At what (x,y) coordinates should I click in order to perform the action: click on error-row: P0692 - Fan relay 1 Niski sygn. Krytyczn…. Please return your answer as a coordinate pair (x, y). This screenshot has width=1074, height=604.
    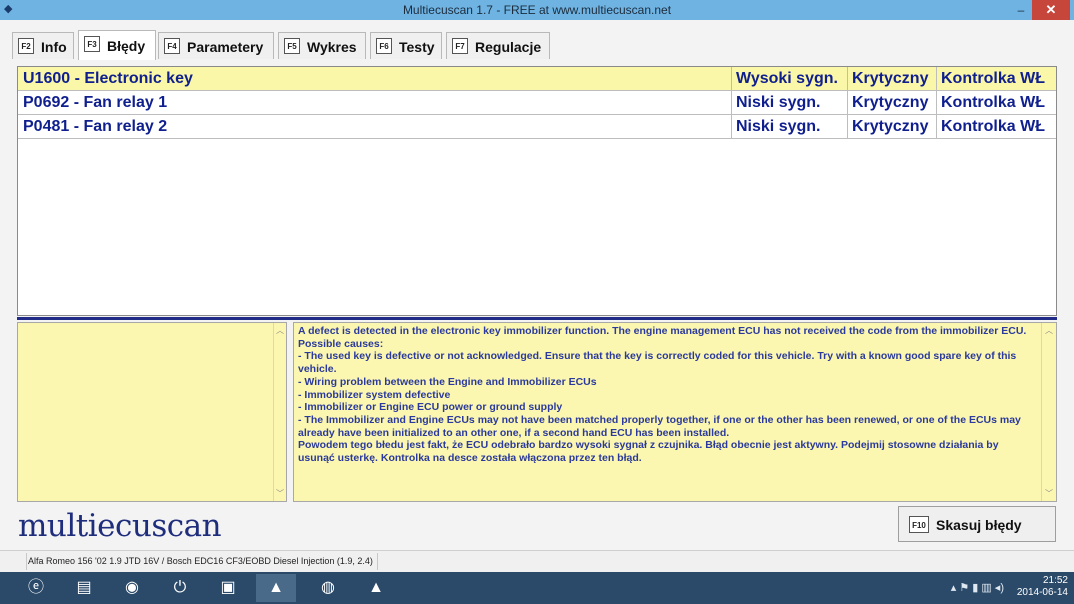
    Looking at the image, I should click on (537, 103).